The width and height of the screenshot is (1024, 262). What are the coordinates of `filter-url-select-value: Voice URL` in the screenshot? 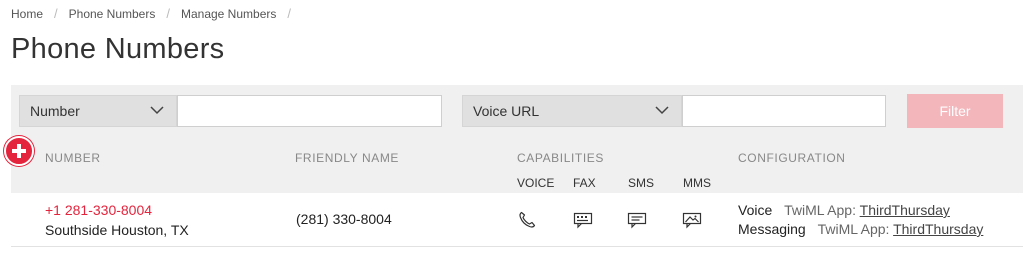 It's located at (506, 111).